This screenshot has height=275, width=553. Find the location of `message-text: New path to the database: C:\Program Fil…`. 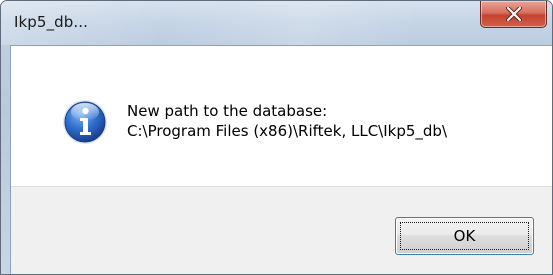

message-text: New path to the database: C:\Program Fil… is located at coordinates (287, 121).